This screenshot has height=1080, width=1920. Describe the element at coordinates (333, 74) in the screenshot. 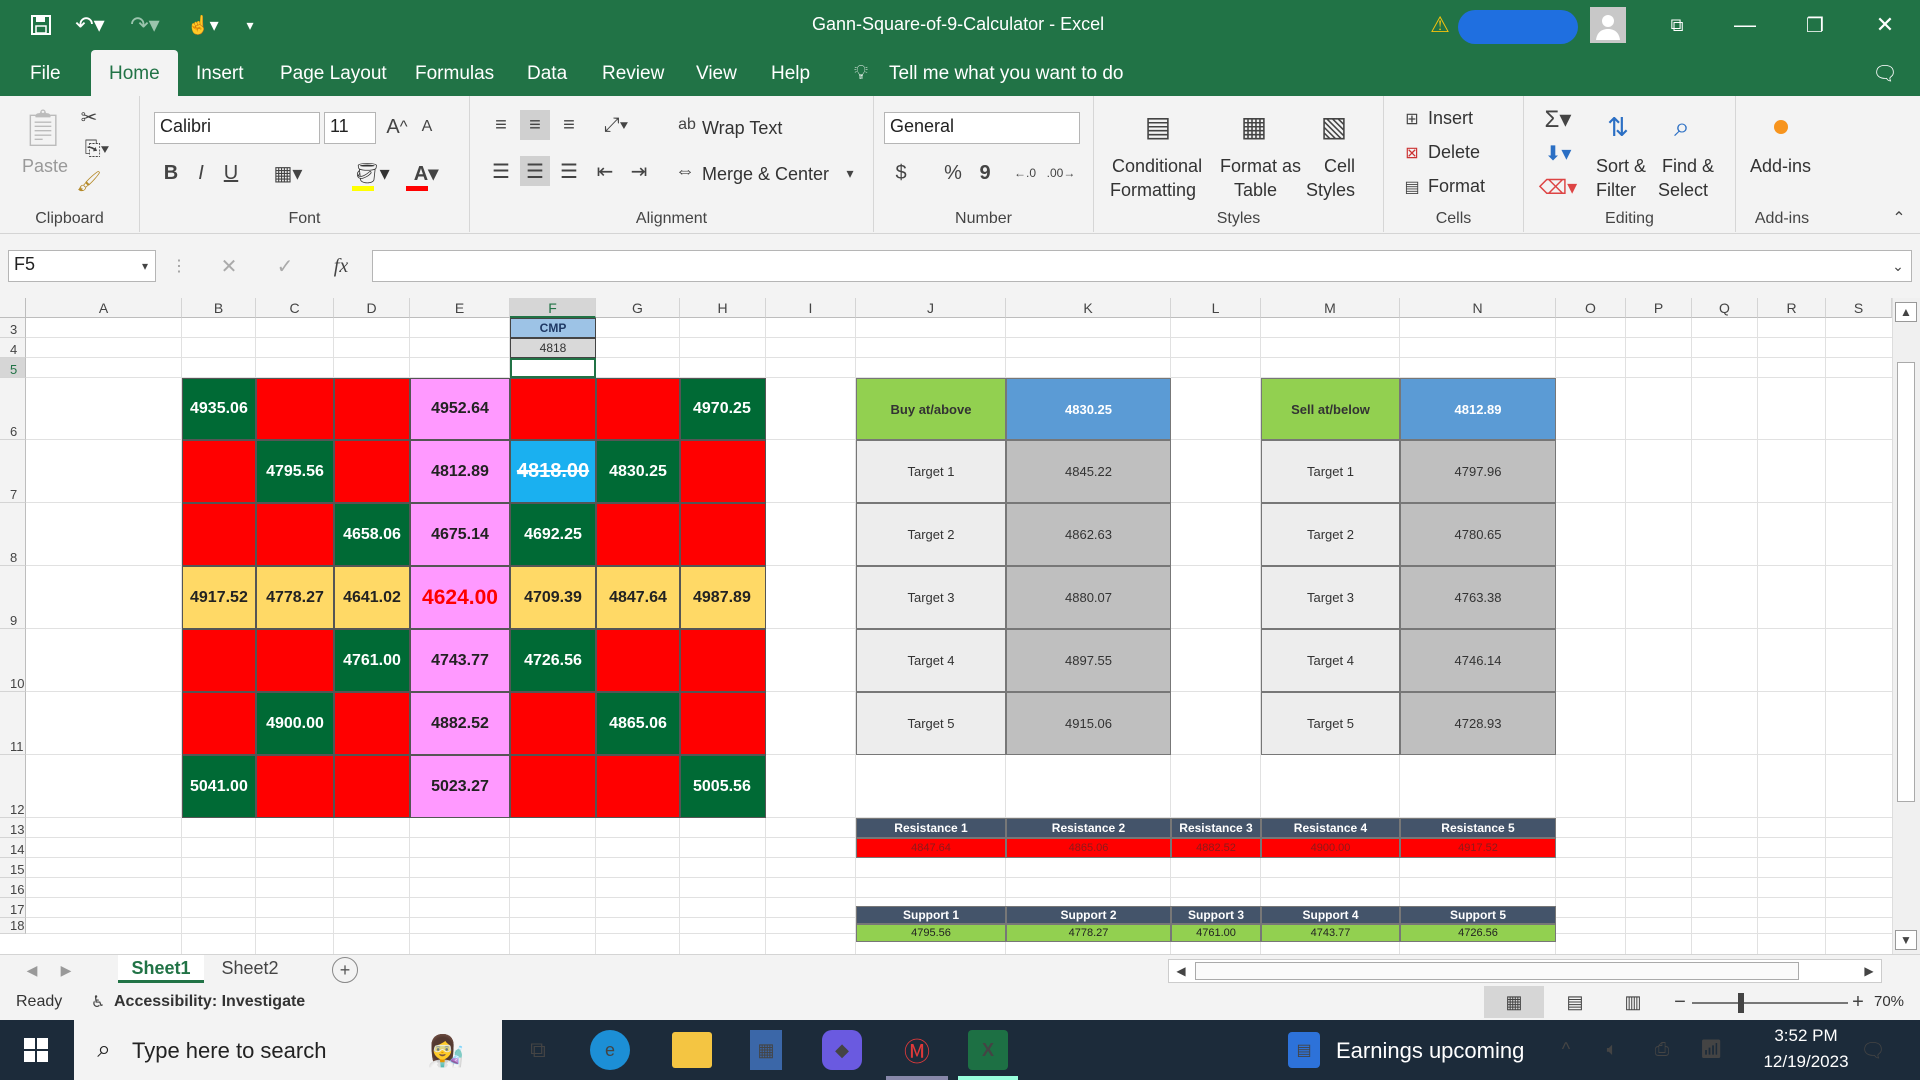

I see `tab-page-layout: Page Layout` at that location.